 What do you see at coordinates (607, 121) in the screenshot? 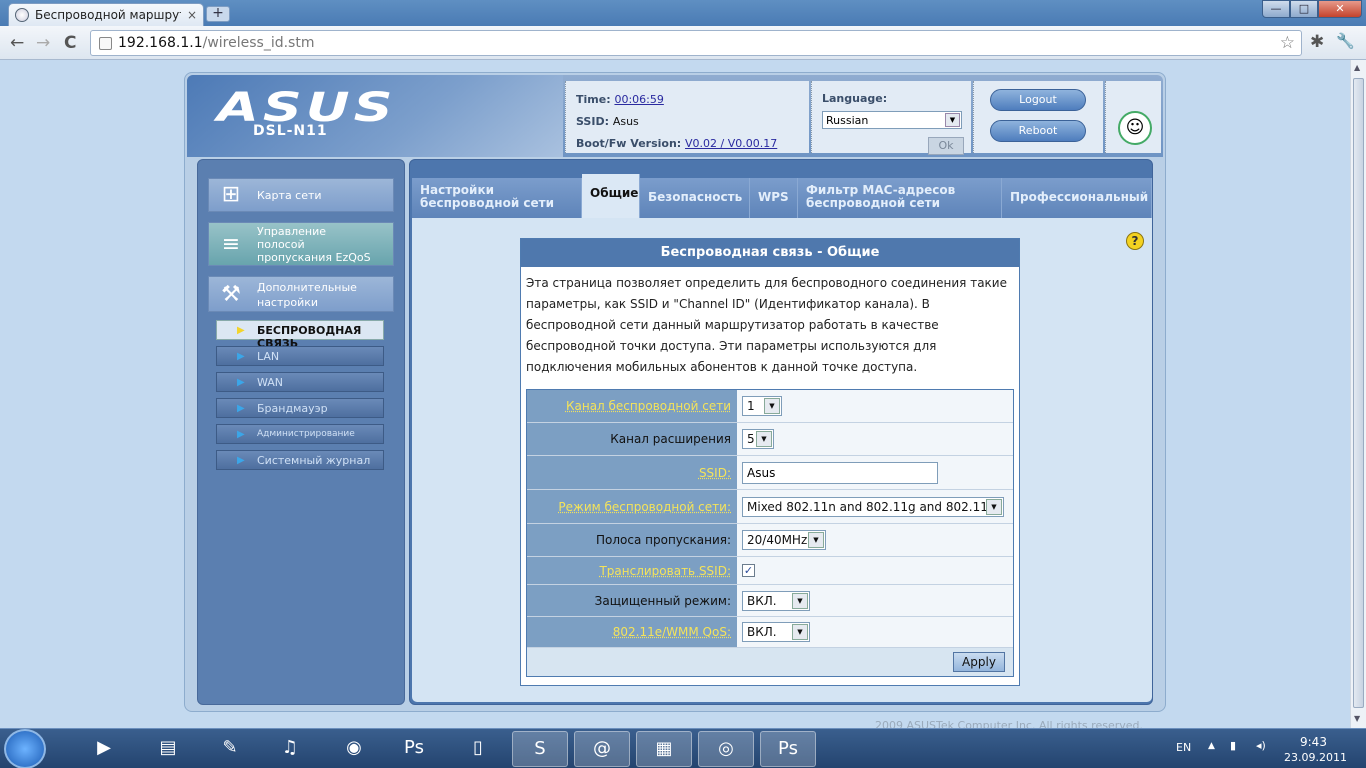
I see `ssid-row: SSID: Asus` at bounding box center [607, 121].